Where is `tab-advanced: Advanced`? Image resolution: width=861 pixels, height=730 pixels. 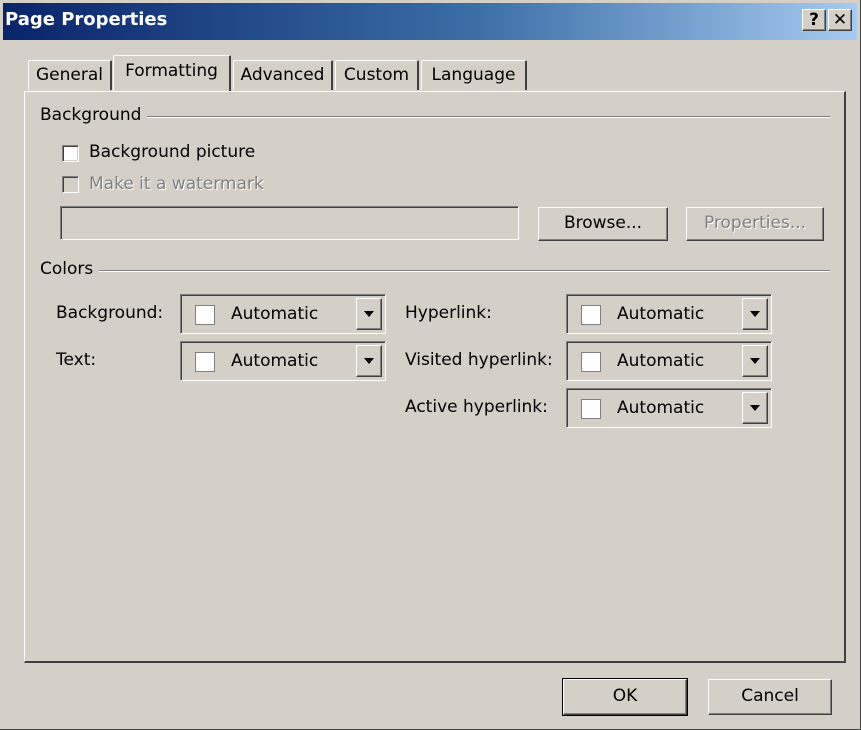 tab-advanced: Advanced is located at coordinates (283, 75).